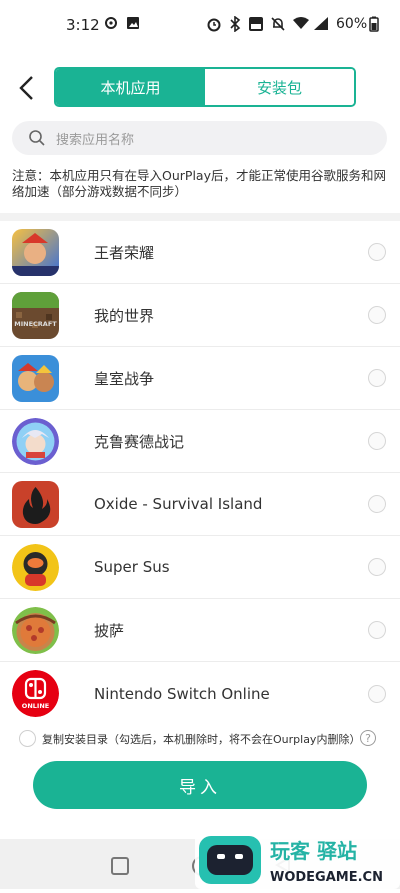  Describe the element at coordinates (200, 630) in the screenshot. I see `list-item: 披萨` at that location.